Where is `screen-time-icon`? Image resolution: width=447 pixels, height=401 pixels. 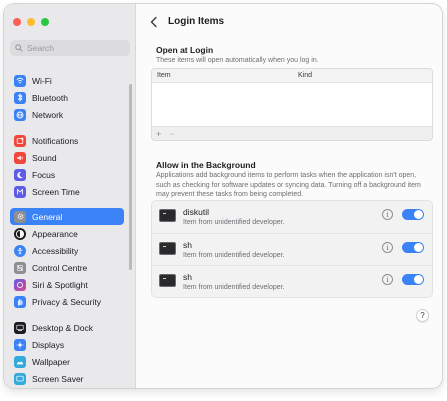 screen-time-icon is located at coordinates (20, 192).